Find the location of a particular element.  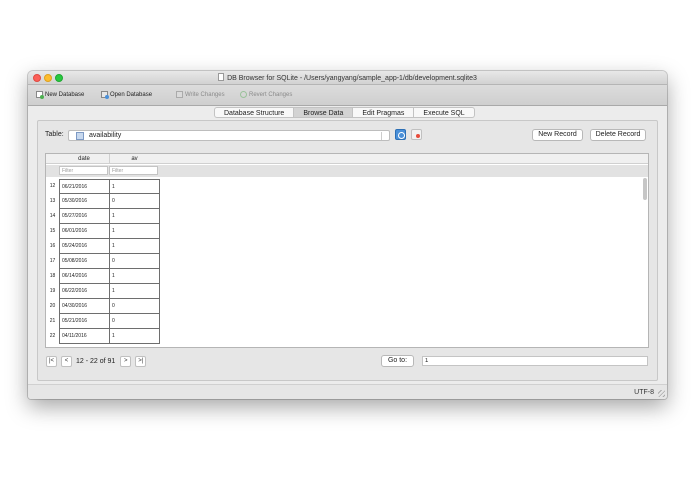

filter-input-date is located at coordinates (83, 170).